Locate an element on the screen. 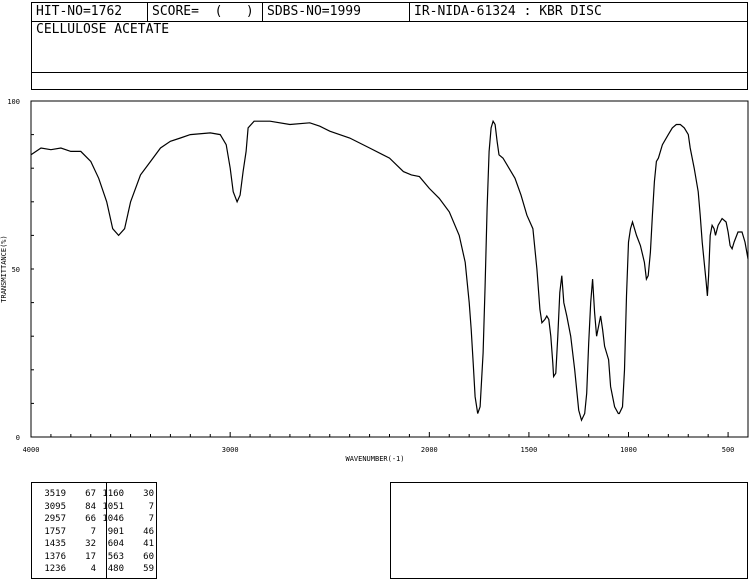  y-axis-ticks: 0 50 100 is located at coordinates (20, 270).